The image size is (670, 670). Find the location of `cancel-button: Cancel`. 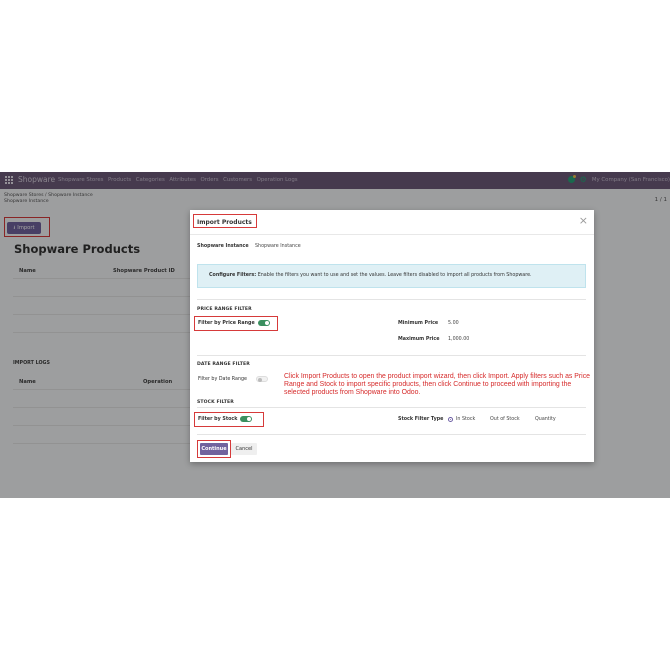

cancel-button: Cancel is located at coordinates (244, 449).